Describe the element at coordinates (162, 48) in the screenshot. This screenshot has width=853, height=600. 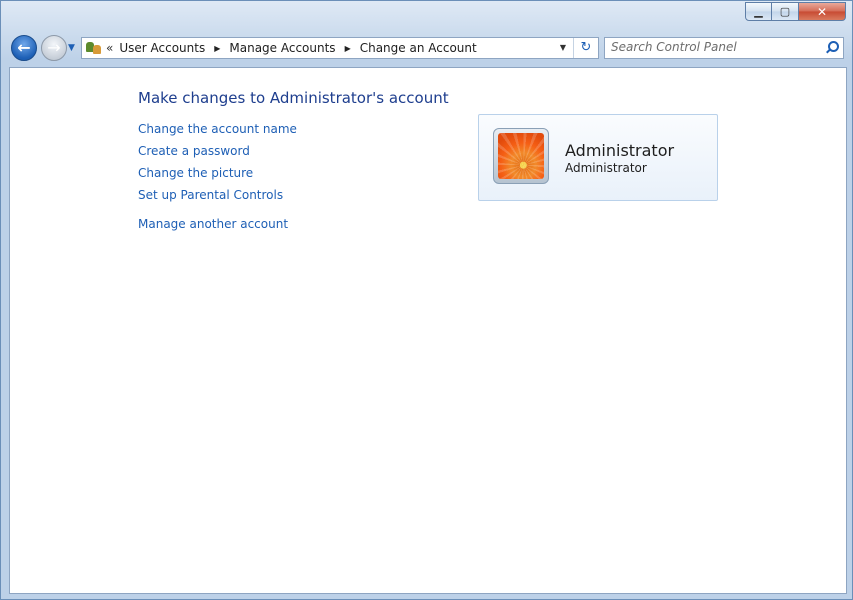
I see `breadcrumb-user-accounts: User Accounts` at that location.